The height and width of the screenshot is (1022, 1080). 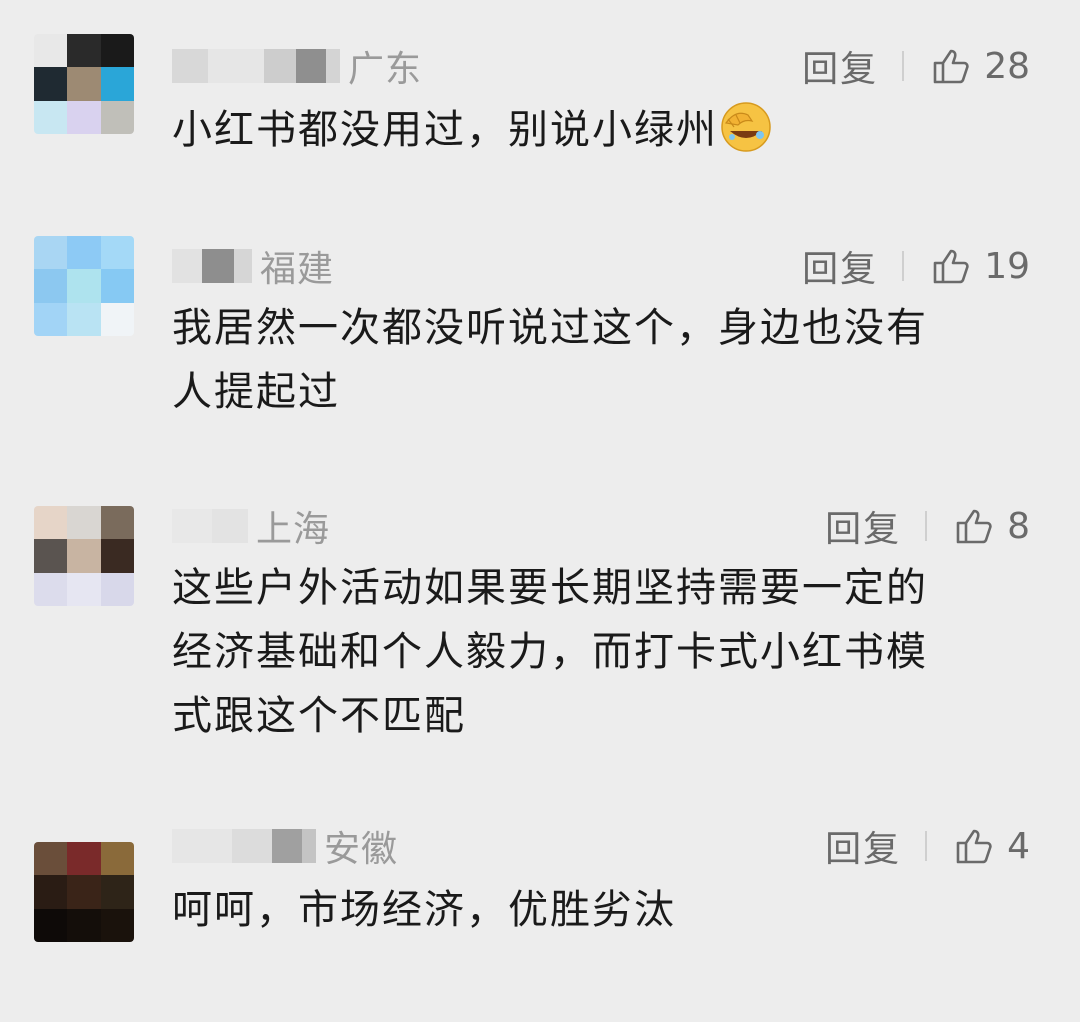 What do you see at coordinates (424, 910) in the screenshot?
I see `comment-text-line: 呵呵，市场经济，优胜劣汰` at bounding box center [424, 910].